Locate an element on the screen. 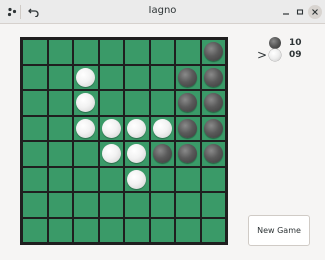 The width and height of the screenshot is (325, 260). score-white: 09 is located at coordinates (286, 55).